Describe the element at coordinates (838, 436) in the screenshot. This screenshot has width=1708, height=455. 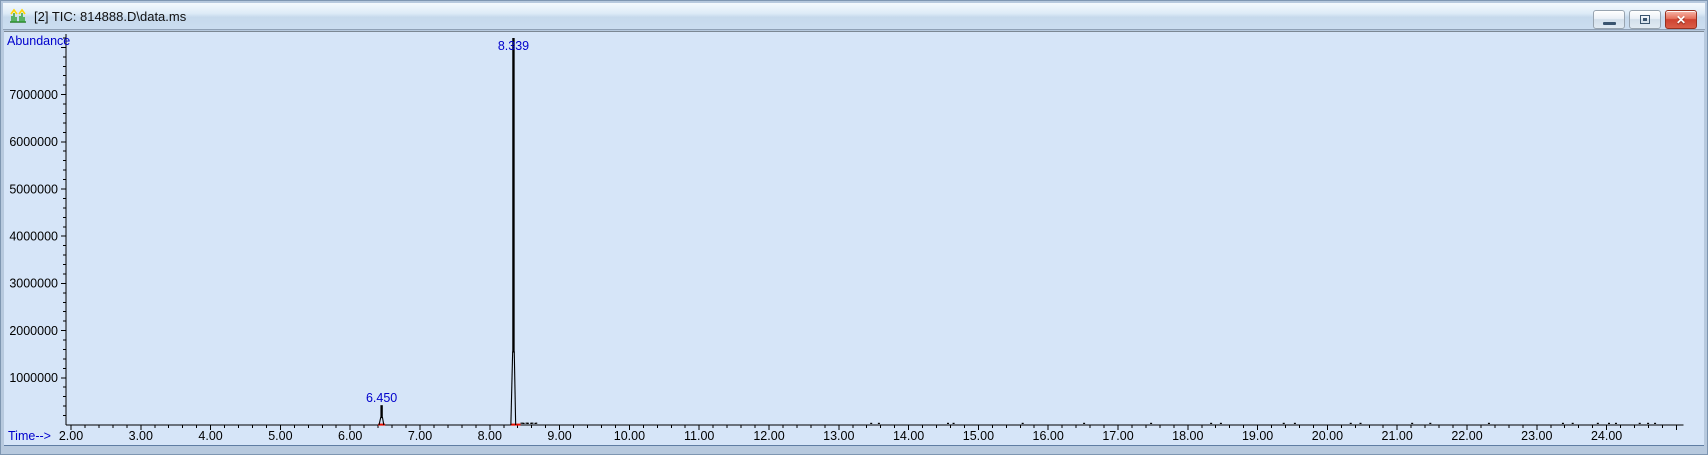
I see `x-tick-label: 13.00` at that location.